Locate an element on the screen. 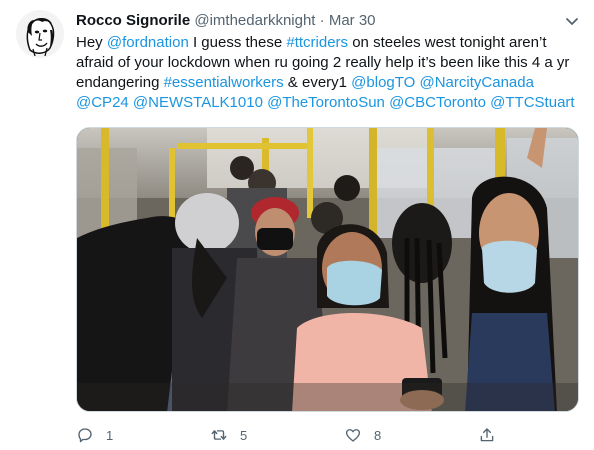  mention-link: @CBCToronto is located at coordinates (437, 102).